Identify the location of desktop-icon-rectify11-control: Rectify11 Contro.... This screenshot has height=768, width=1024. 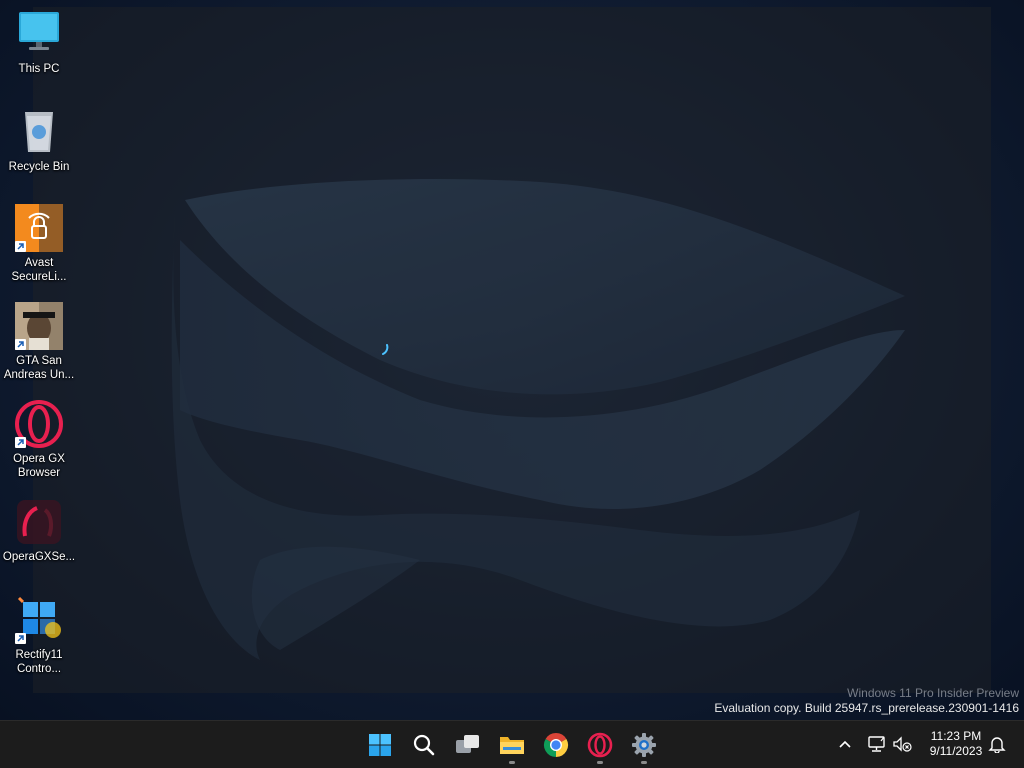
(39, 636).